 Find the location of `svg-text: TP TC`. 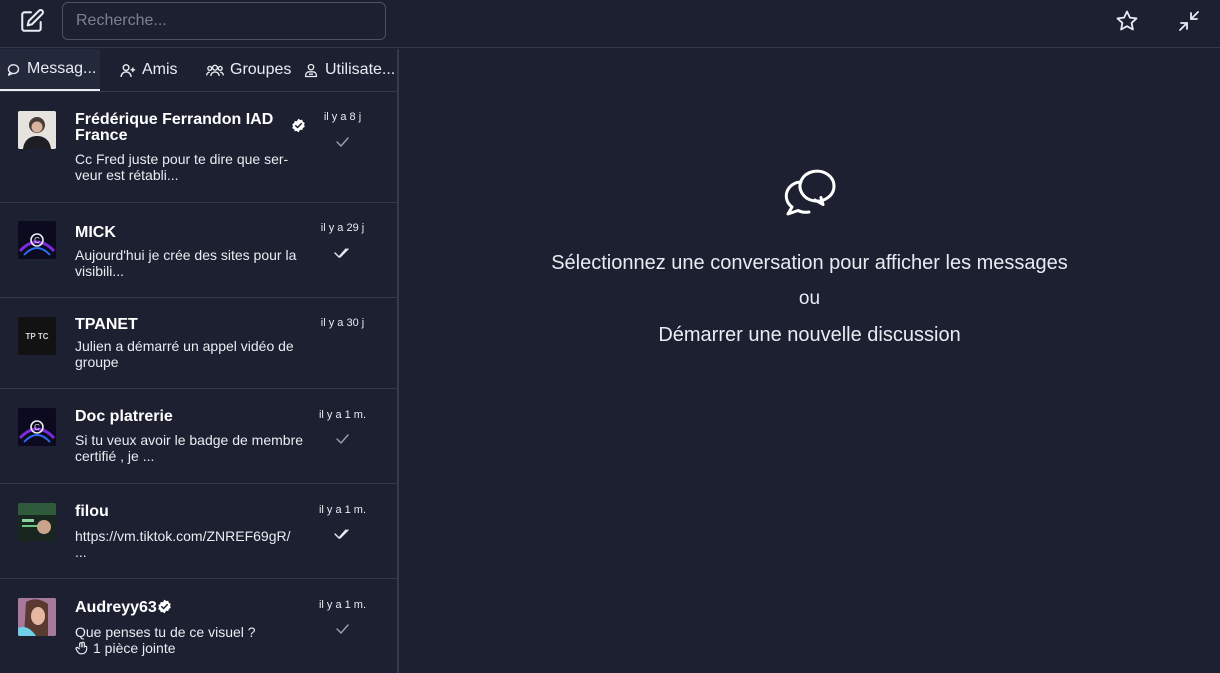

svg-text: TP TC is located at coordinates (37, 336).